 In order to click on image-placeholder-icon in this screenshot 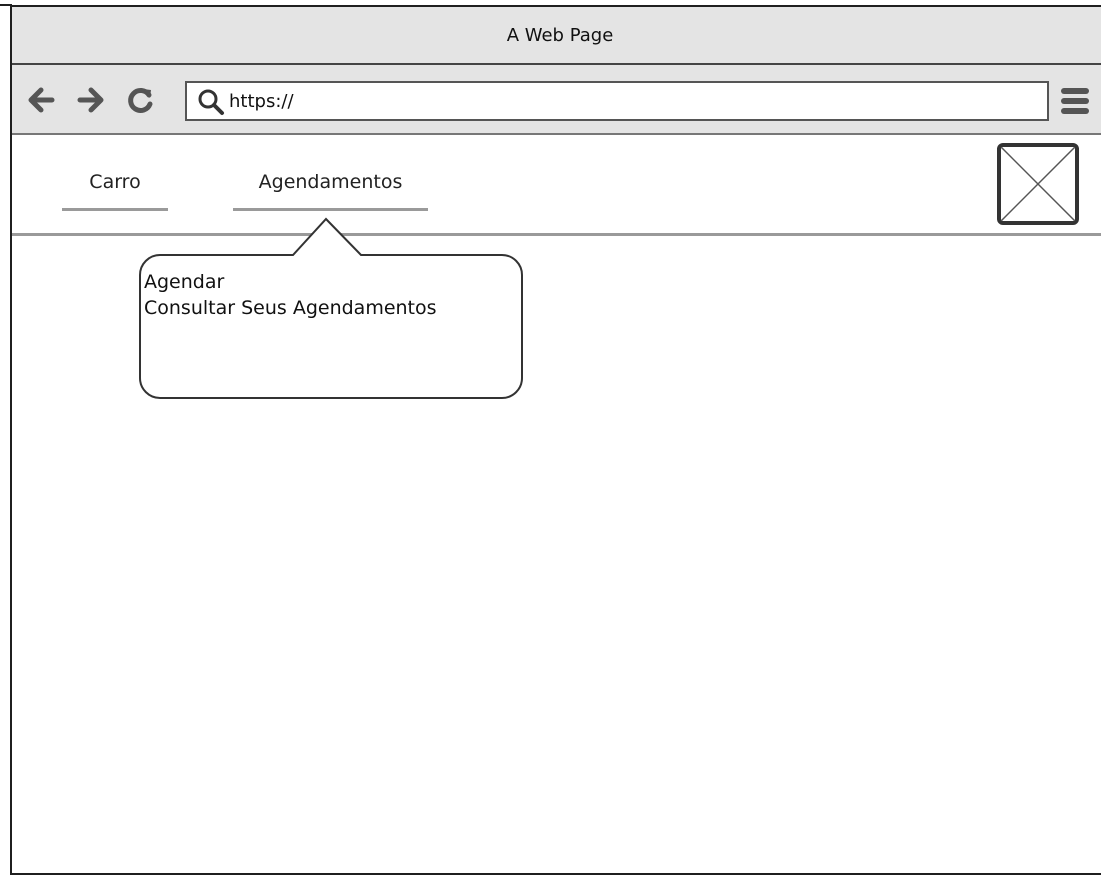, I will do `click(1038, 184)`.